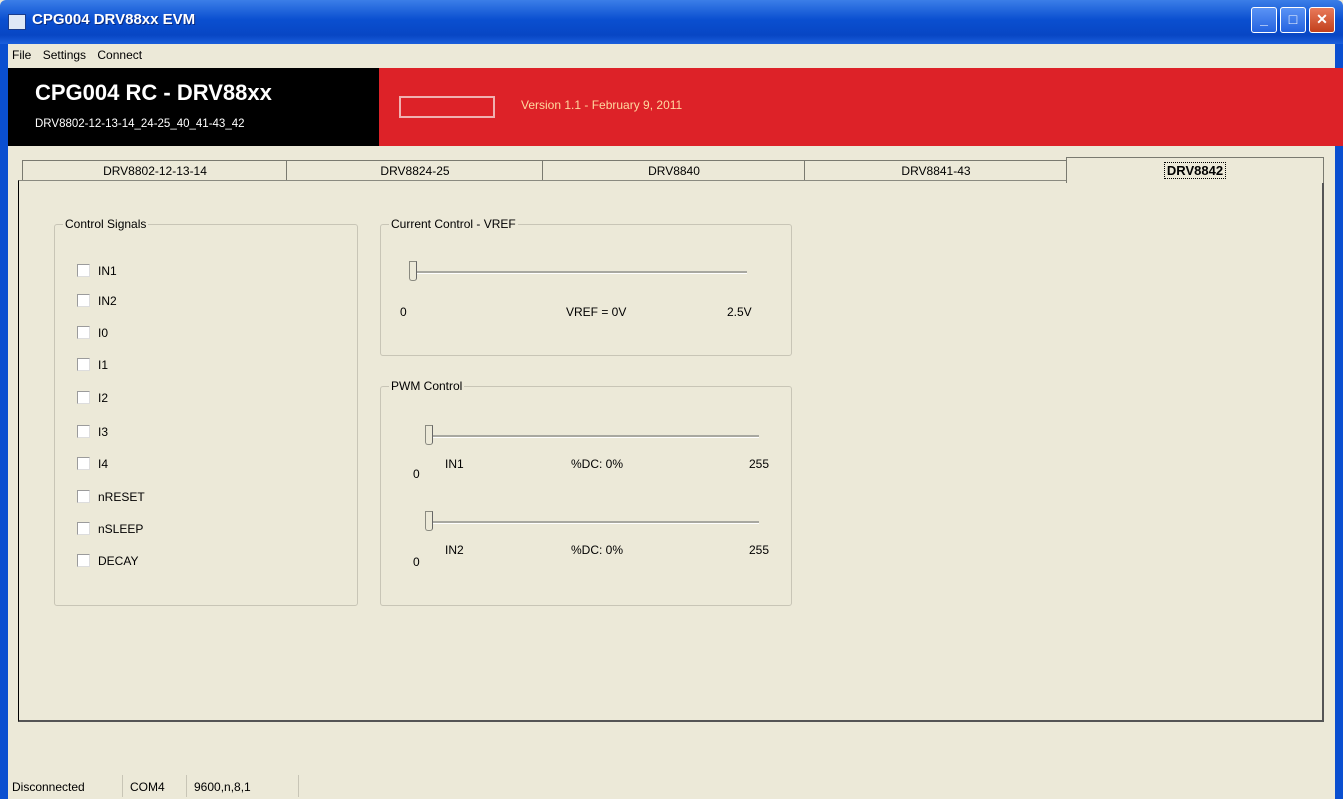  Describe the element at coordinates (103, 463) in the screenshot. I see `checkbox-label: I4` at that location.